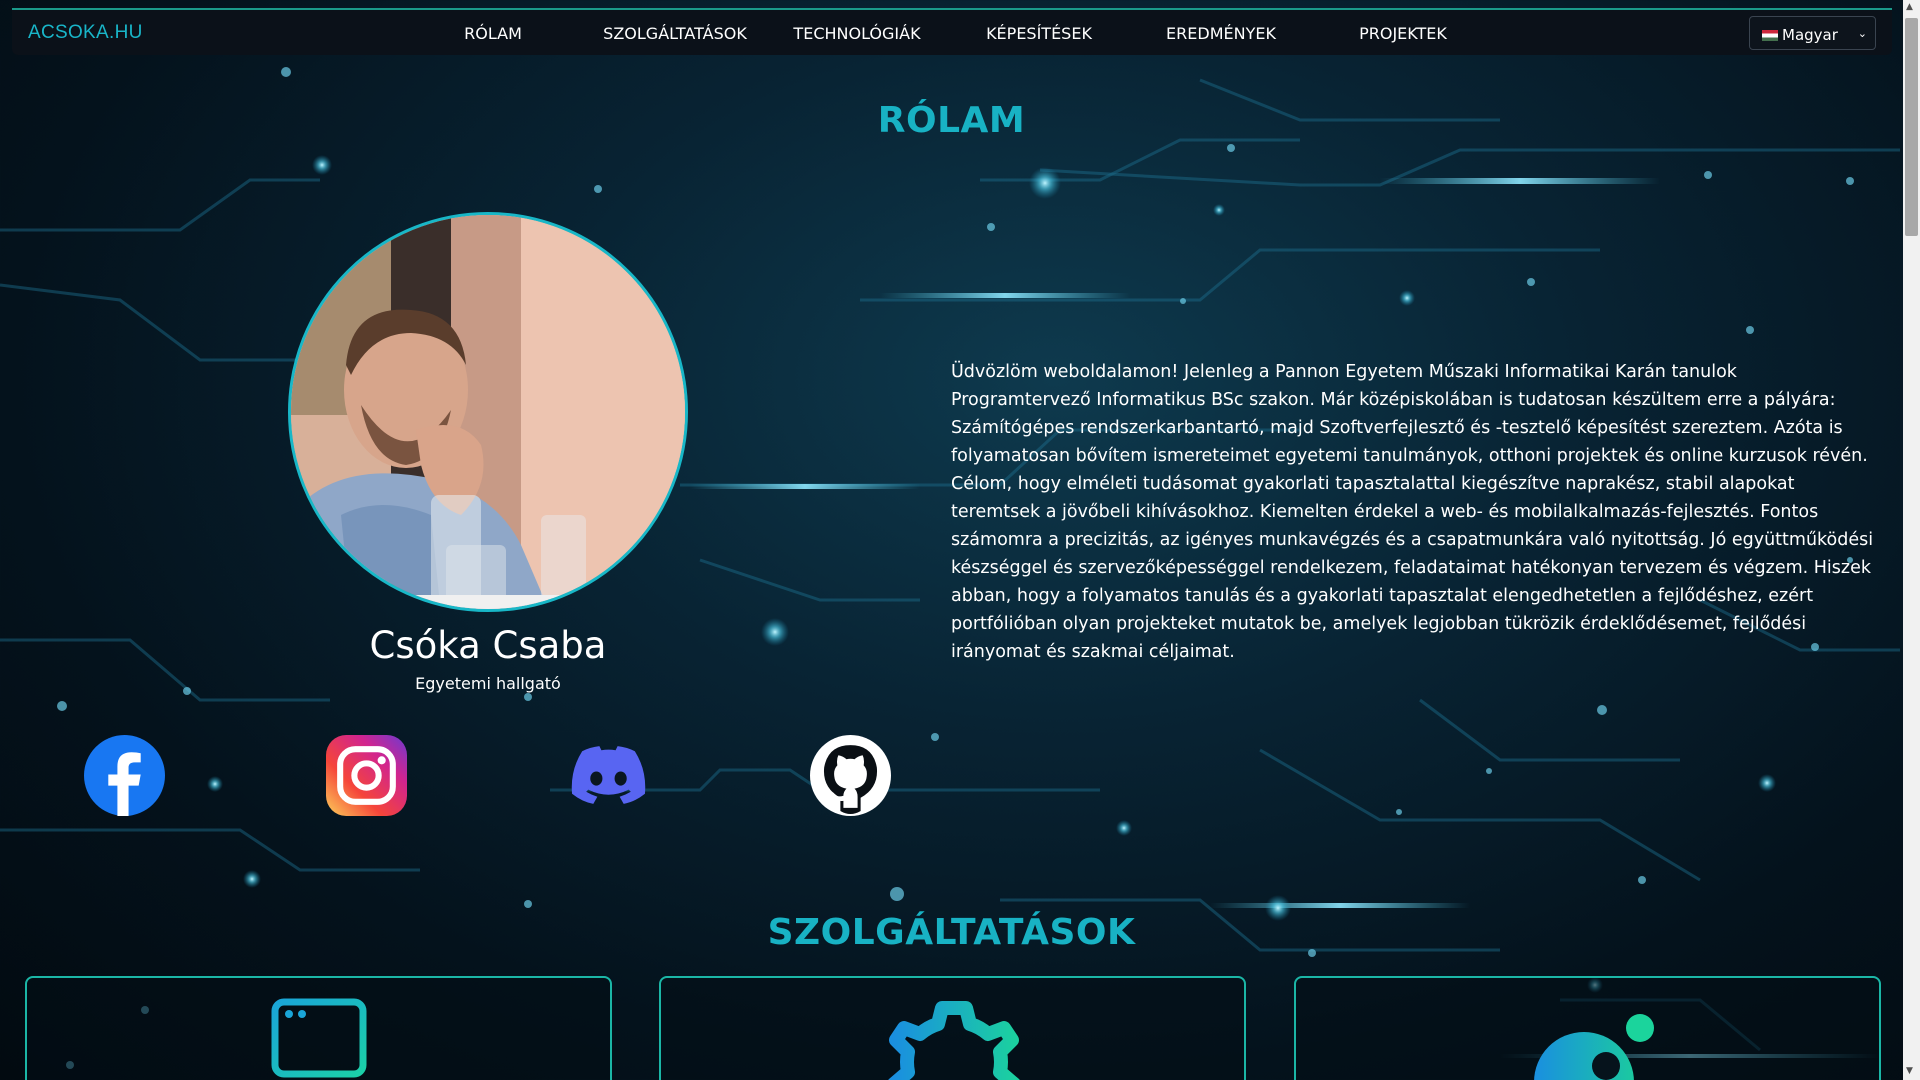  Describe the element at coordinates (850, 775) in the screenshot. I see `github-icon` at that location.